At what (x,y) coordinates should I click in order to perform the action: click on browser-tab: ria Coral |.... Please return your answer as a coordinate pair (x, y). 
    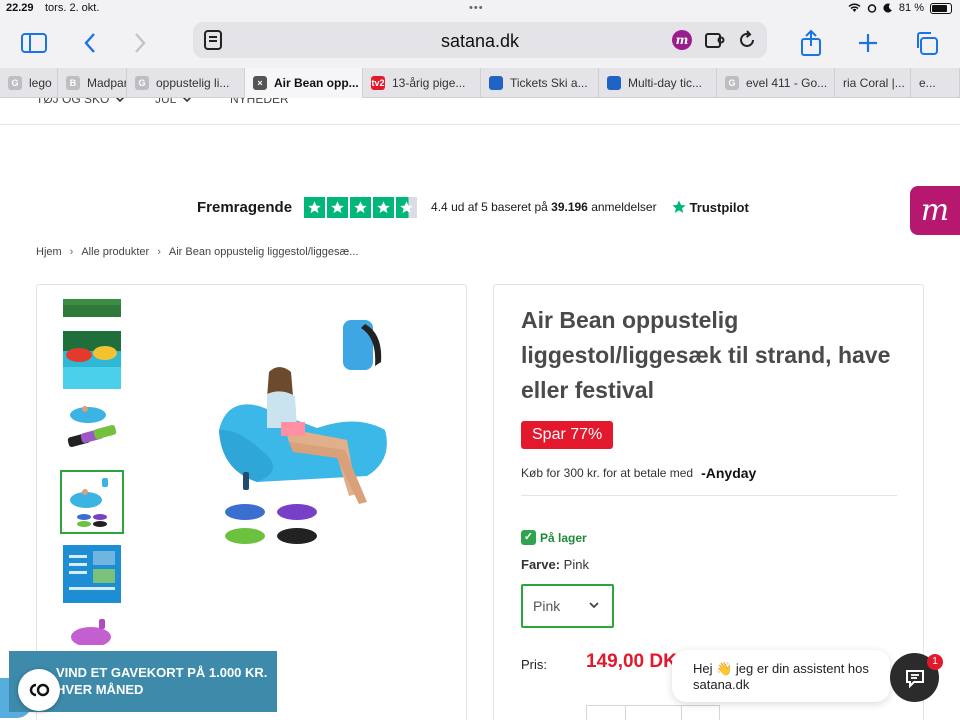
    Looking at the image, I should click on (873, 83).